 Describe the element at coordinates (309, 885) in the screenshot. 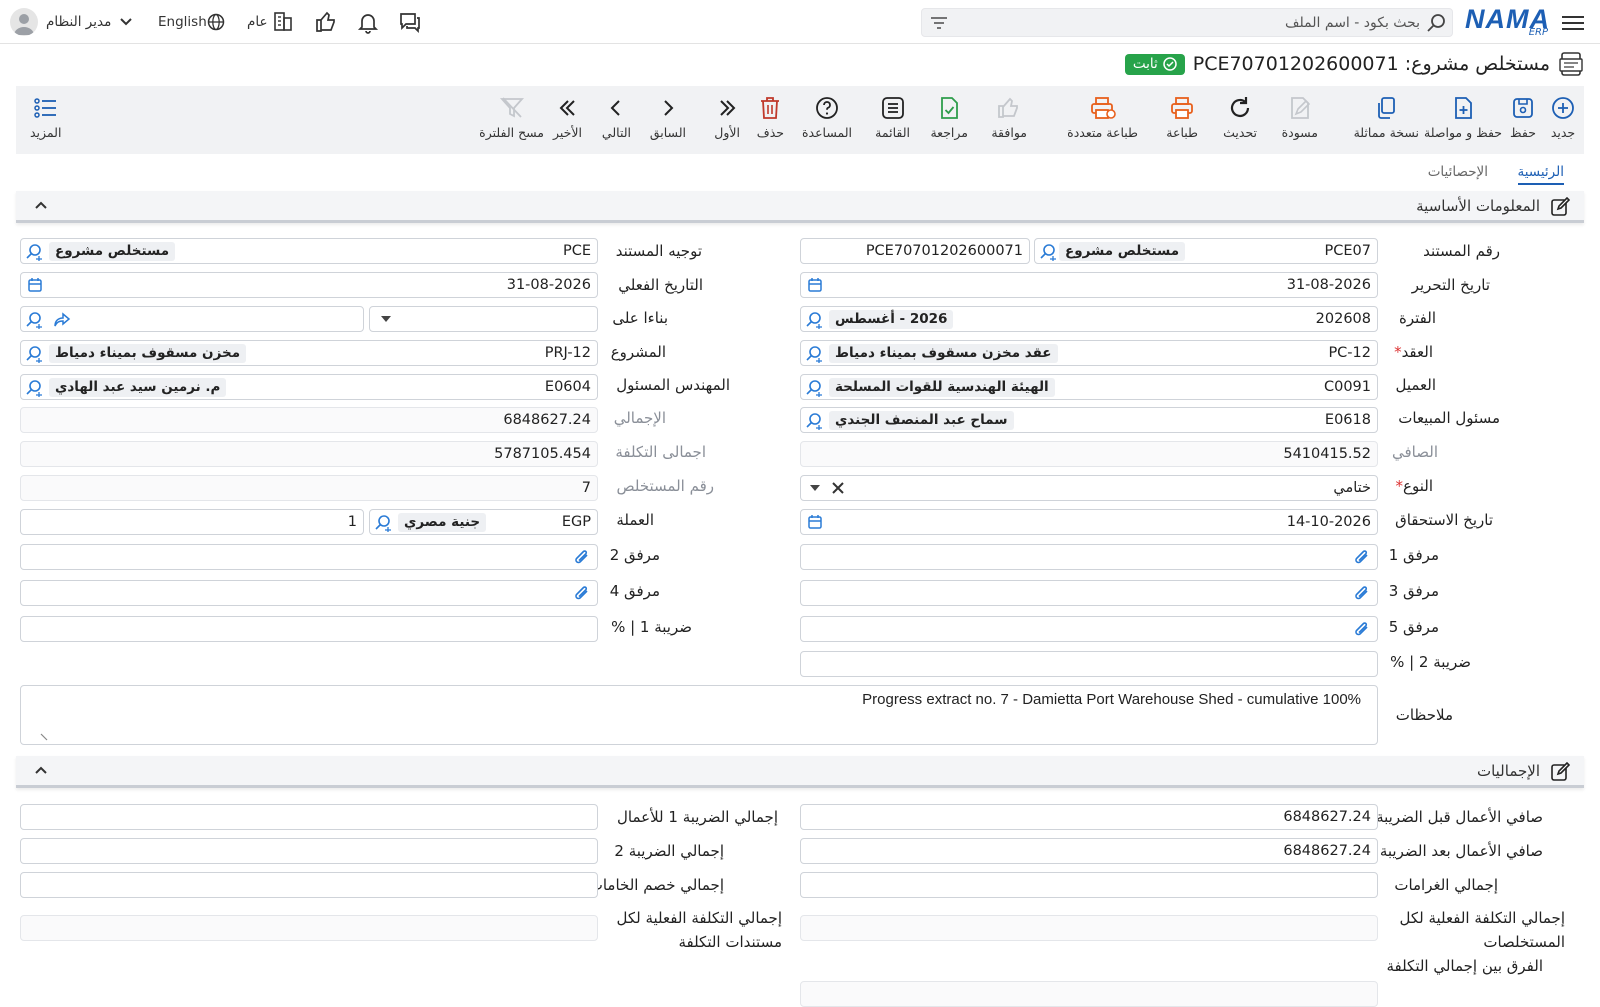

I see `materials-deduction-field` at that location.